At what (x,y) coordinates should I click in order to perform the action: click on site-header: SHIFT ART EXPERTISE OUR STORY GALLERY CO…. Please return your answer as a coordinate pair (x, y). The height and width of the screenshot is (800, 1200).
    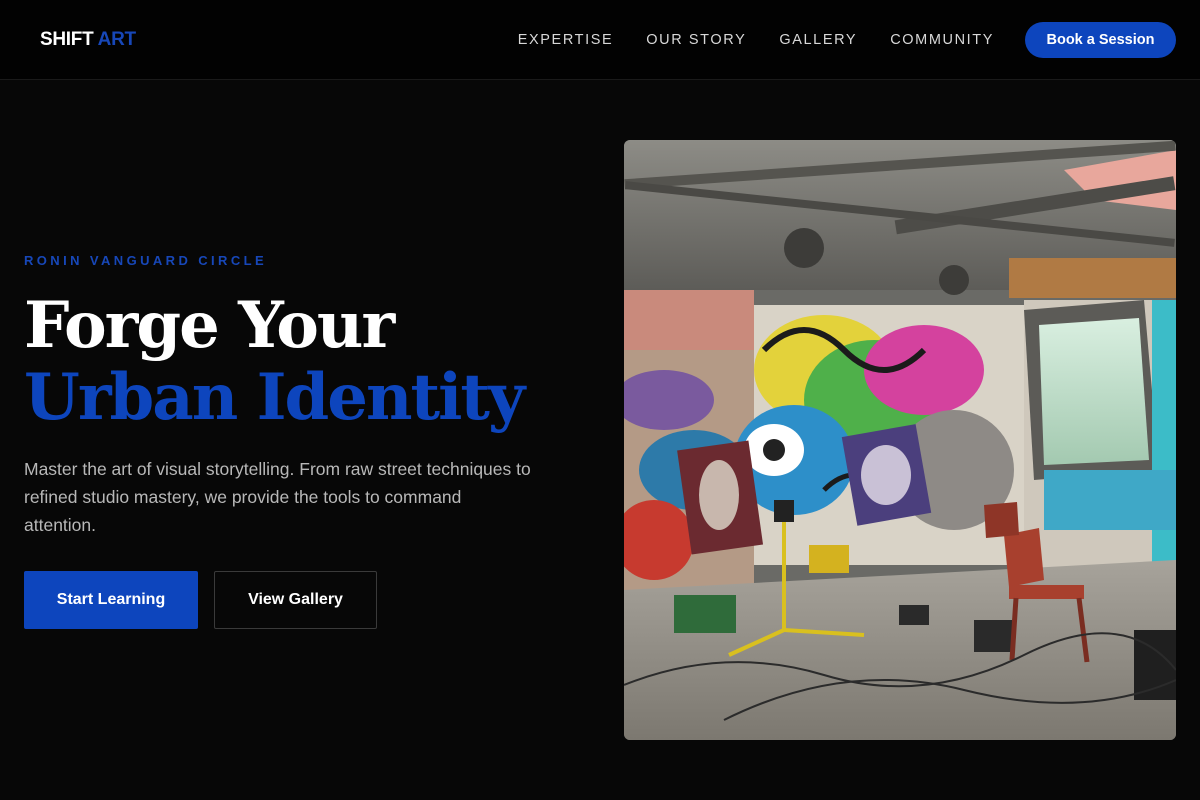
    Looking at the image, I should click on (600, 40).